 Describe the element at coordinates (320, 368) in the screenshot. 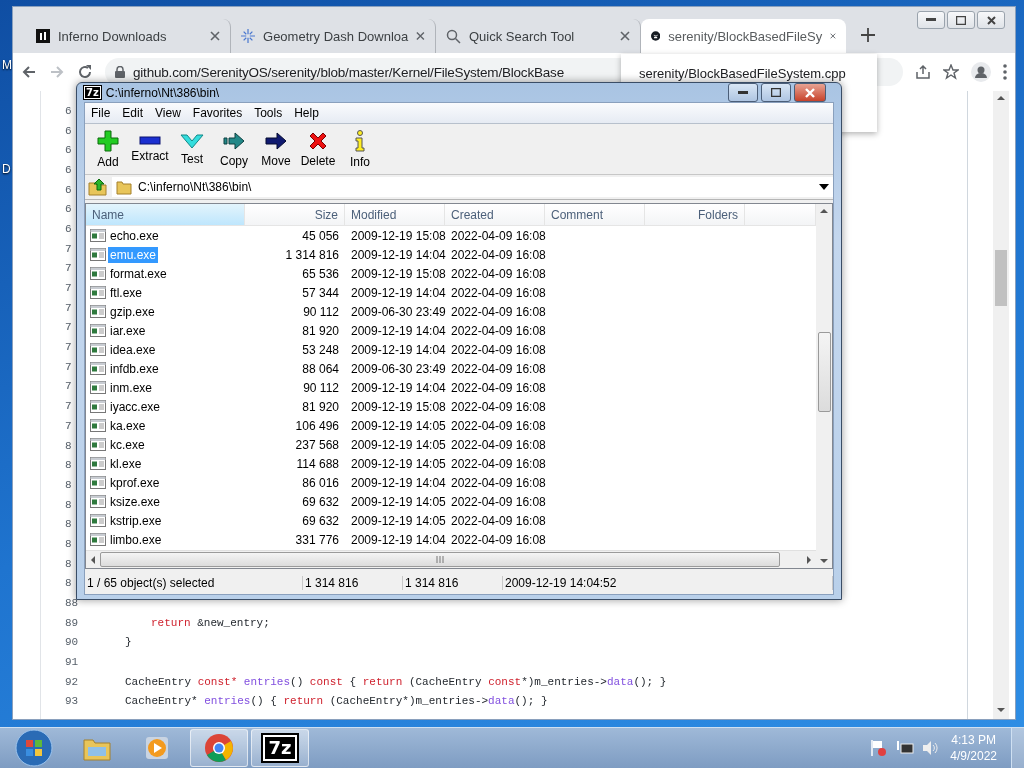

I see `table-cell-text: 88 064` at that location.